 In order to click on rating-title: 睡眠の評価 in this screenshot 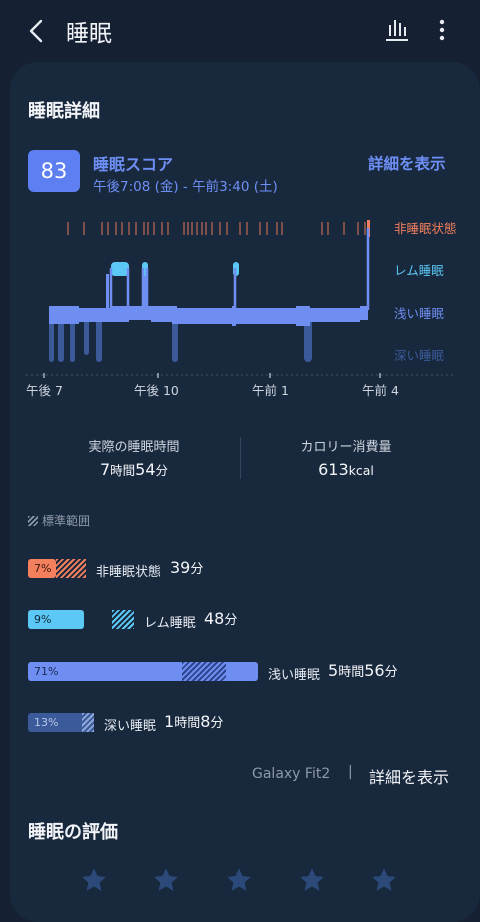, I will do `click(73, 832)`.